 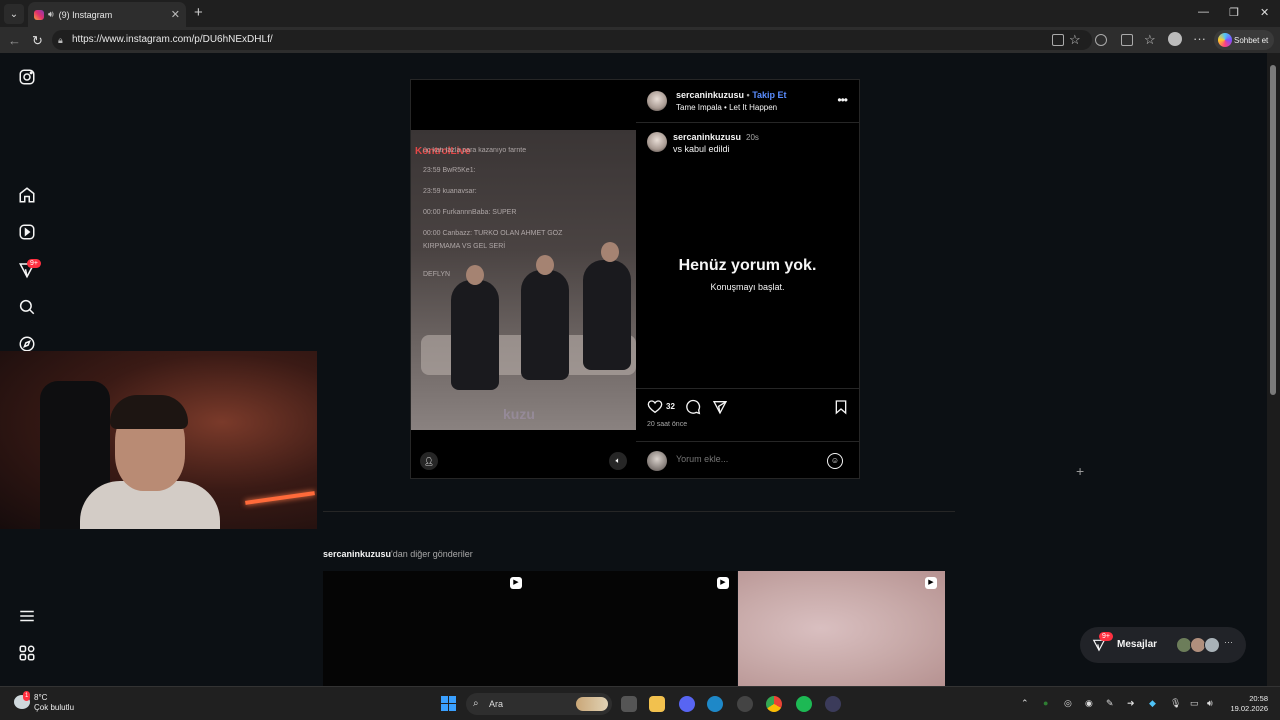 I want to click on network-icon: ▭, so click(x=1194, y=703).